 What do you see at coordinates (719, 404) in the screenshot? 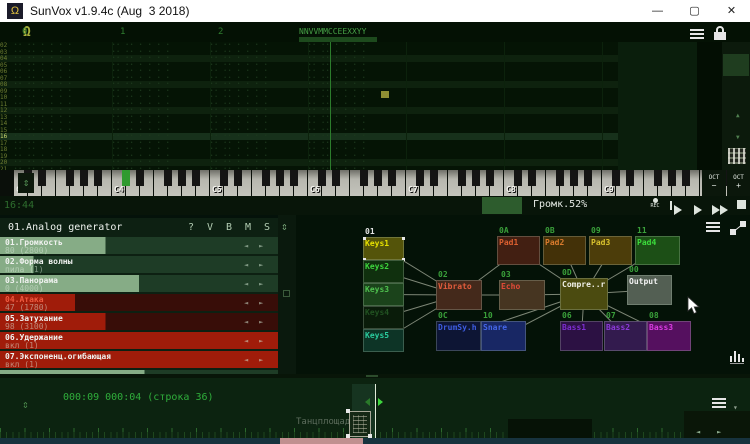
I see `timeline-menu-icon` at bounding box center [719, 404].